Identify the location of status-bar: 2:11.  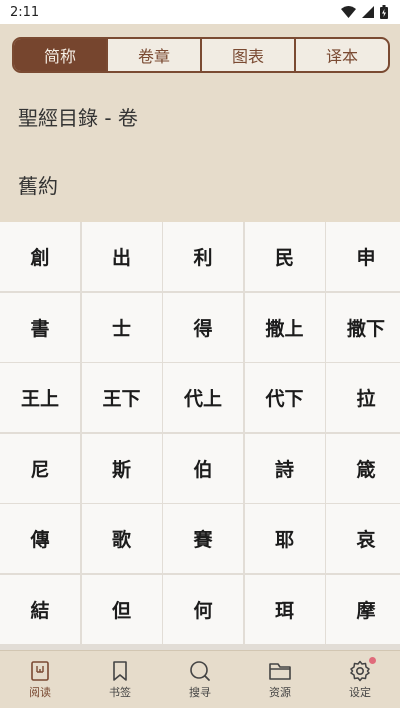
(200, 12).